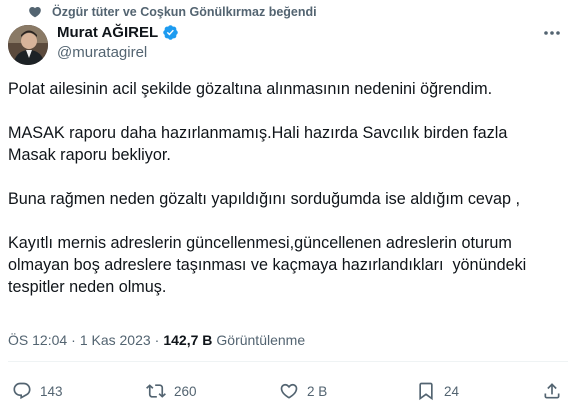 This screenshot has width=576, height=419. I want to click on action-bar: 143 260 2 B 24, so click(288, 391).